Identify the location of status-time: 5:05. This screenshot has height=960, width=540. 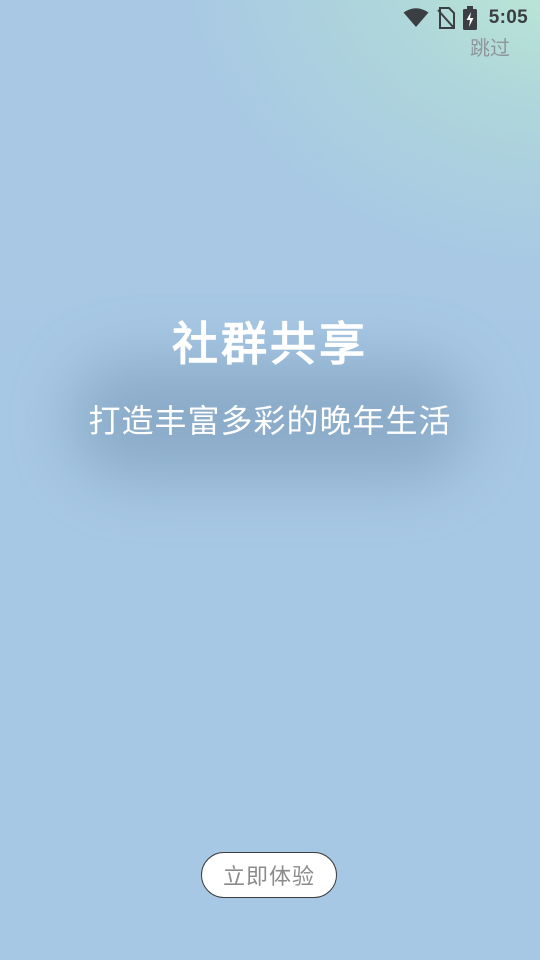
(508, 17).